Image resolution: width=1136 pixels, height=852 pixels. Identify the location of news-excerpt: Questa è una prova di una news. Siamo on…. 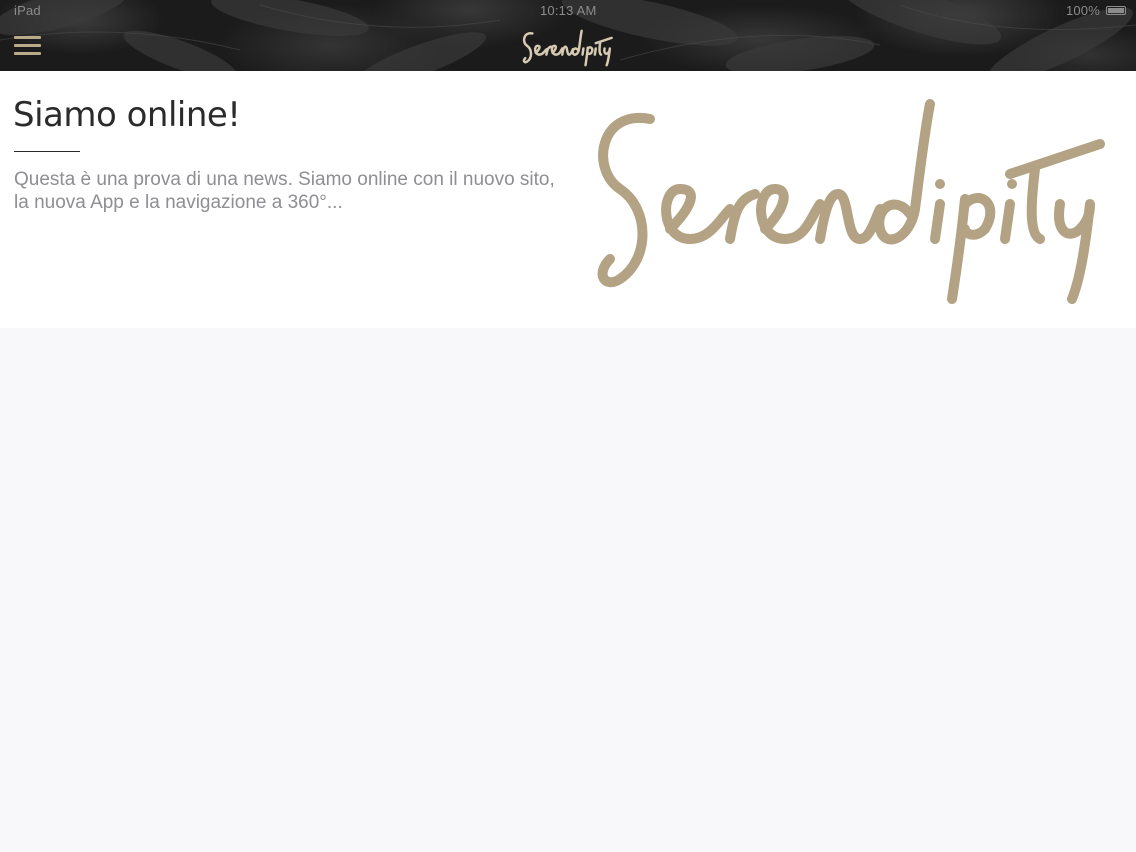
(284, 191).